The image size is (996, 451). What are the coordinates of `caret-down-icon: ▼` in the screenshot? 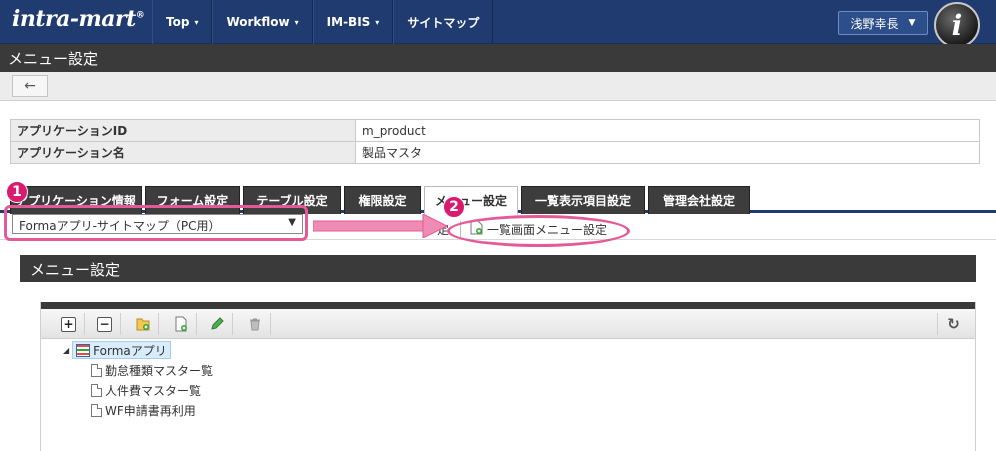 It's located at (912, 23).